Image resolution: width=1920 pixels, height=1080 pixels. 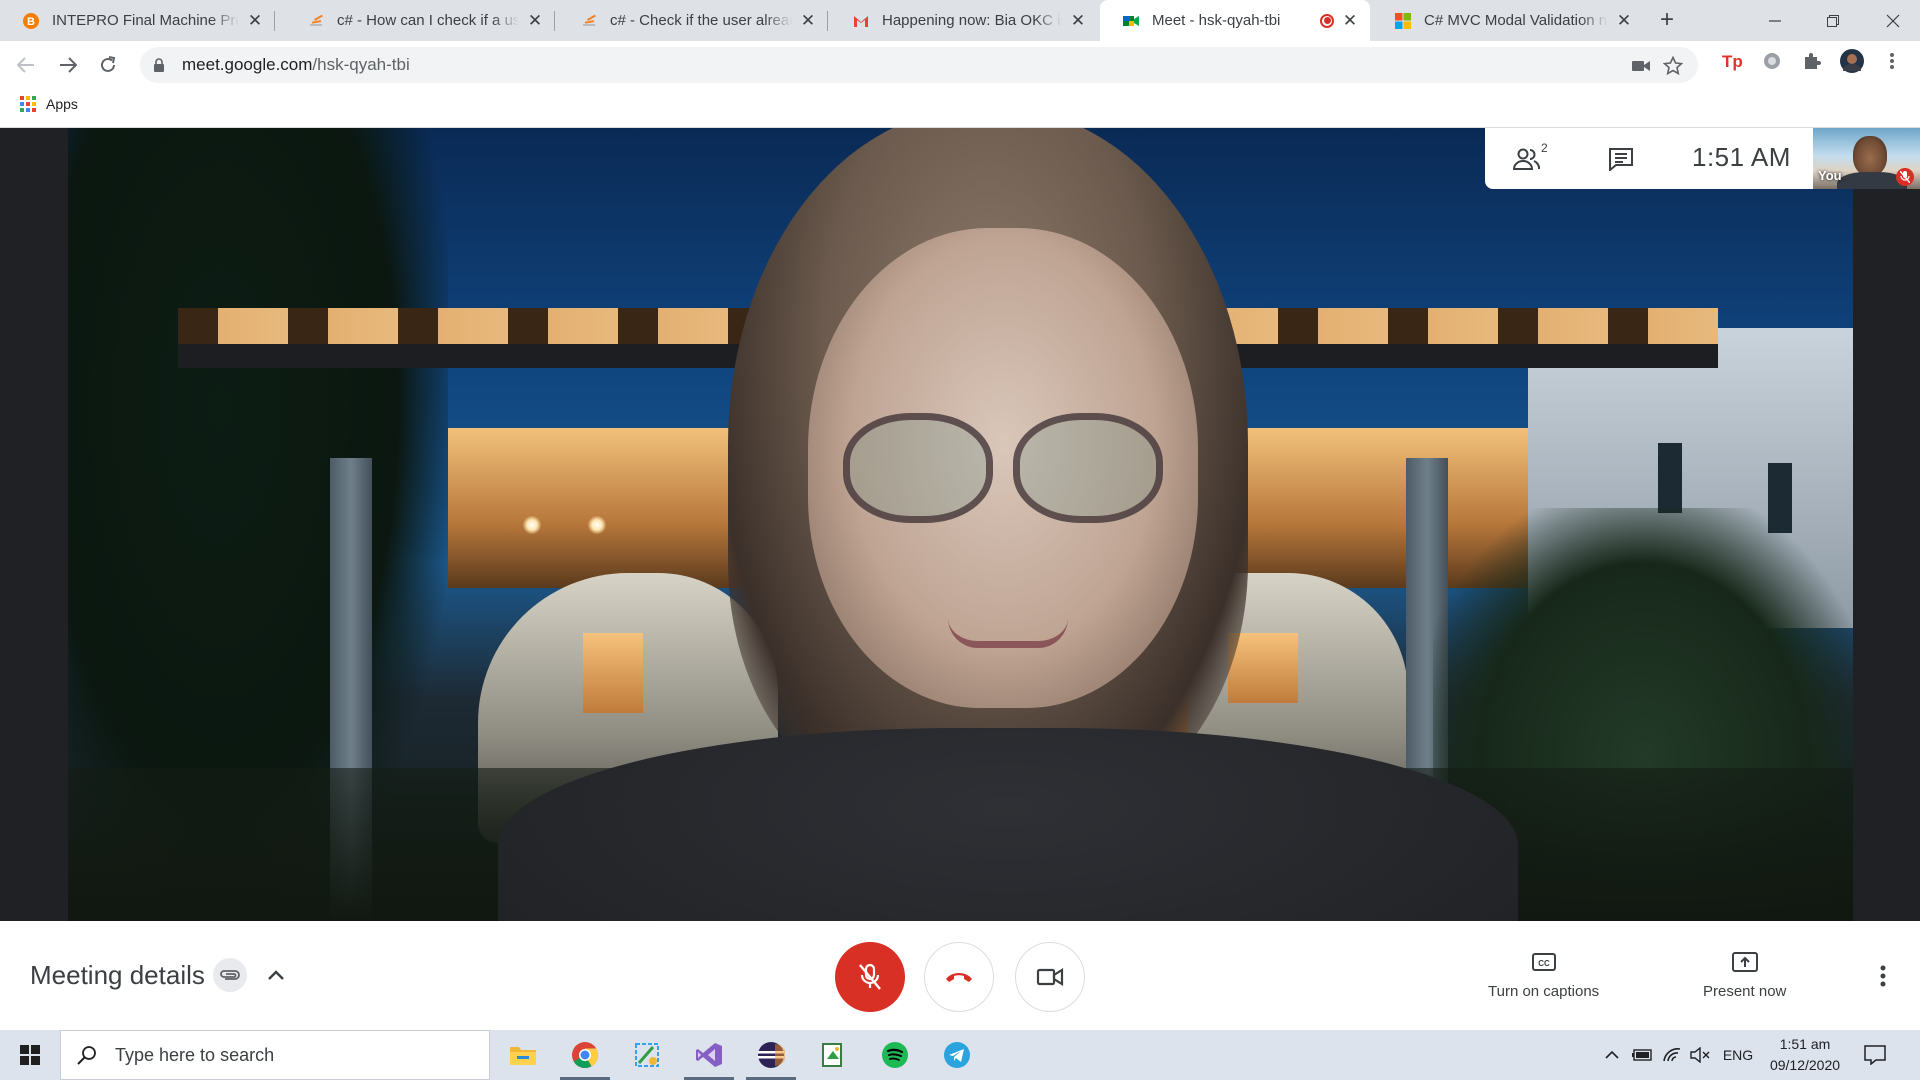 What do you see at coordinates (117, 974) in the screenshot?
I see `meeting-details-label: Meeting details` at bounding box center [117, 974].